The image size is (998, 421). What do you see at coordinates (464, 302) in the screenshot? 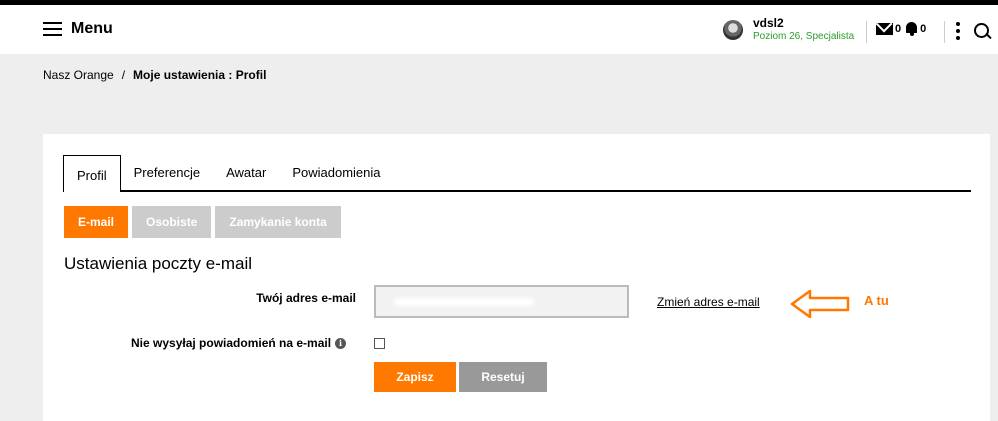
I see `redacted-email` at bounding box center [464, 302].